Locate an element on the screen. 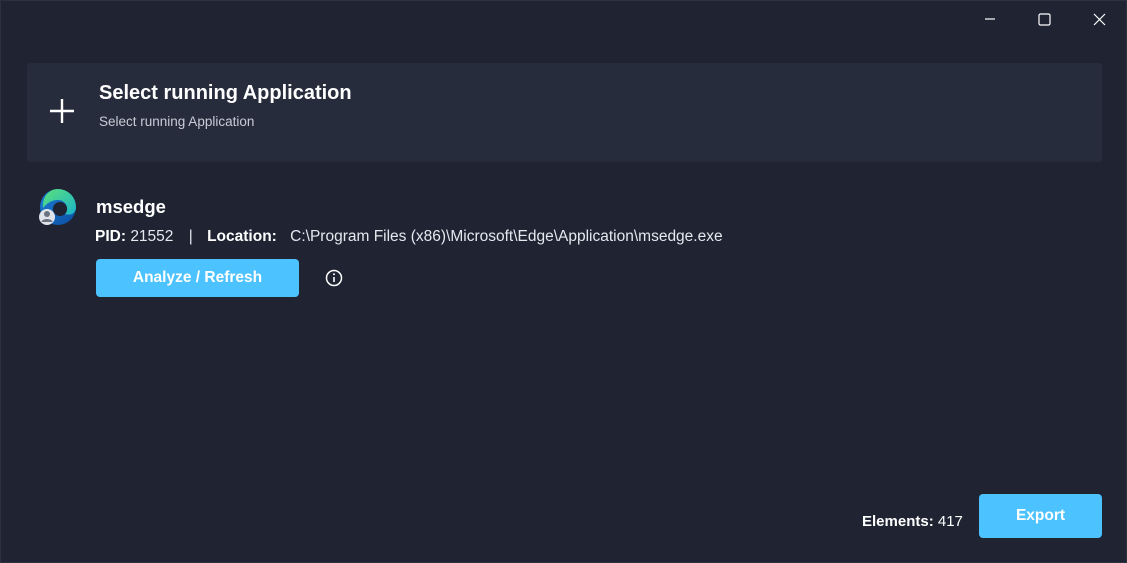 The width and height of the screenshot is (1127, 563). app-name: msedge is located at coordinates (131, 206).